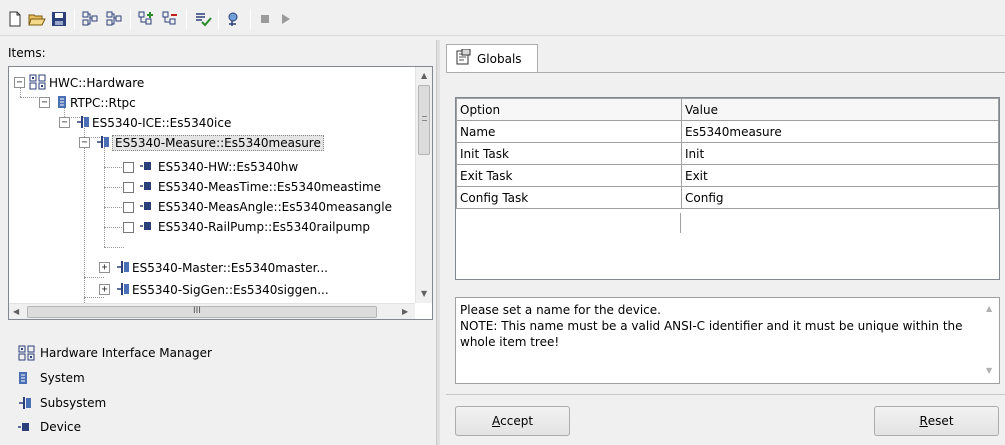 This screenshot has width=1005, height=445. Describe the element at coordinates (59, 19) in the screenshot. I see `save-icon` at that location.